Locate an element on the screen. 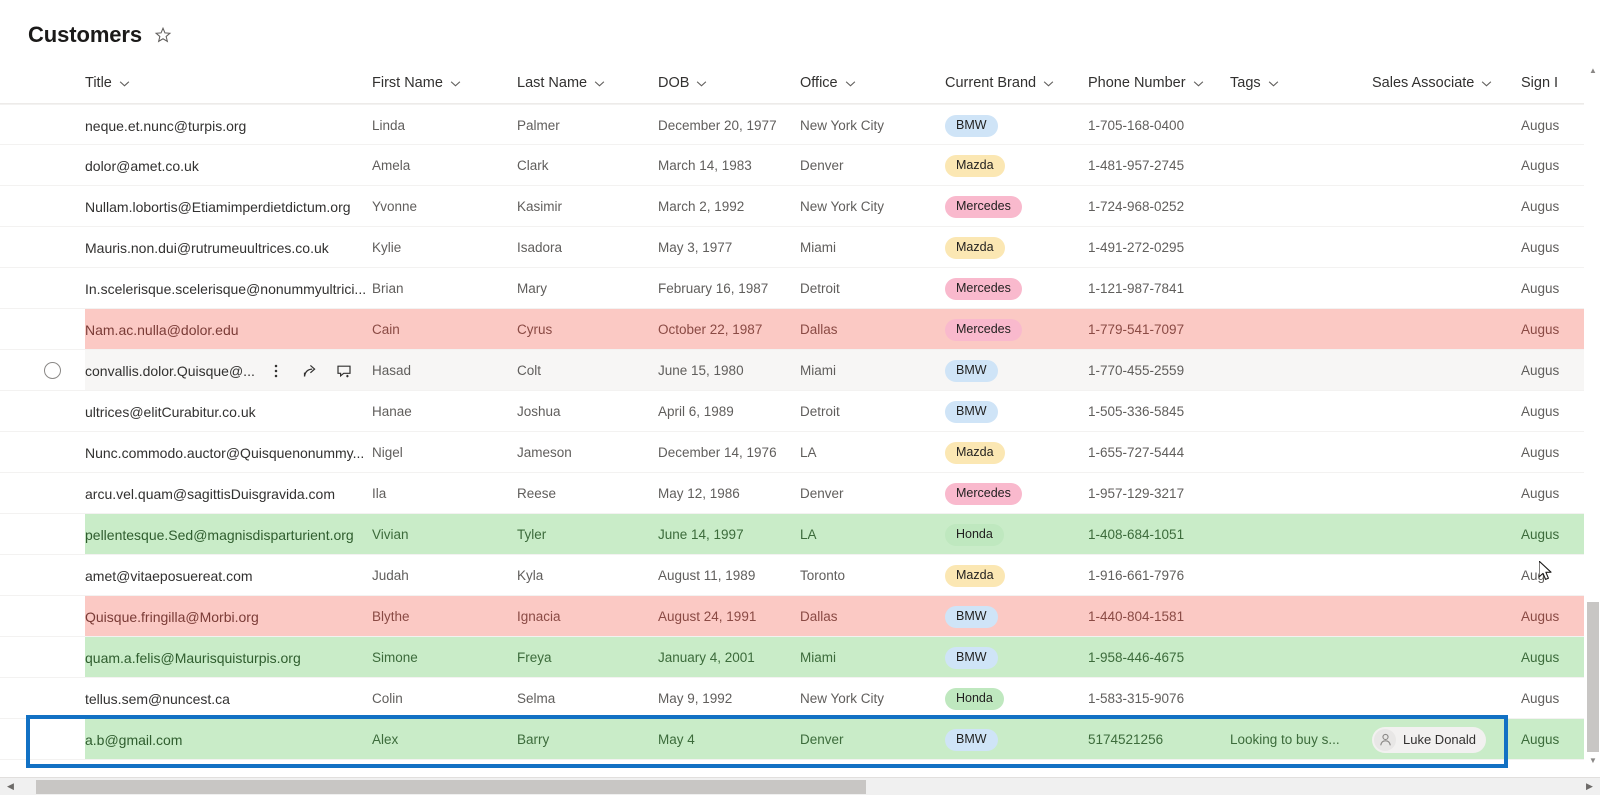 The width and height of the screenshot is (1600, 803). cell-text: December 20, 1977 is located at coordinates (717, 125).